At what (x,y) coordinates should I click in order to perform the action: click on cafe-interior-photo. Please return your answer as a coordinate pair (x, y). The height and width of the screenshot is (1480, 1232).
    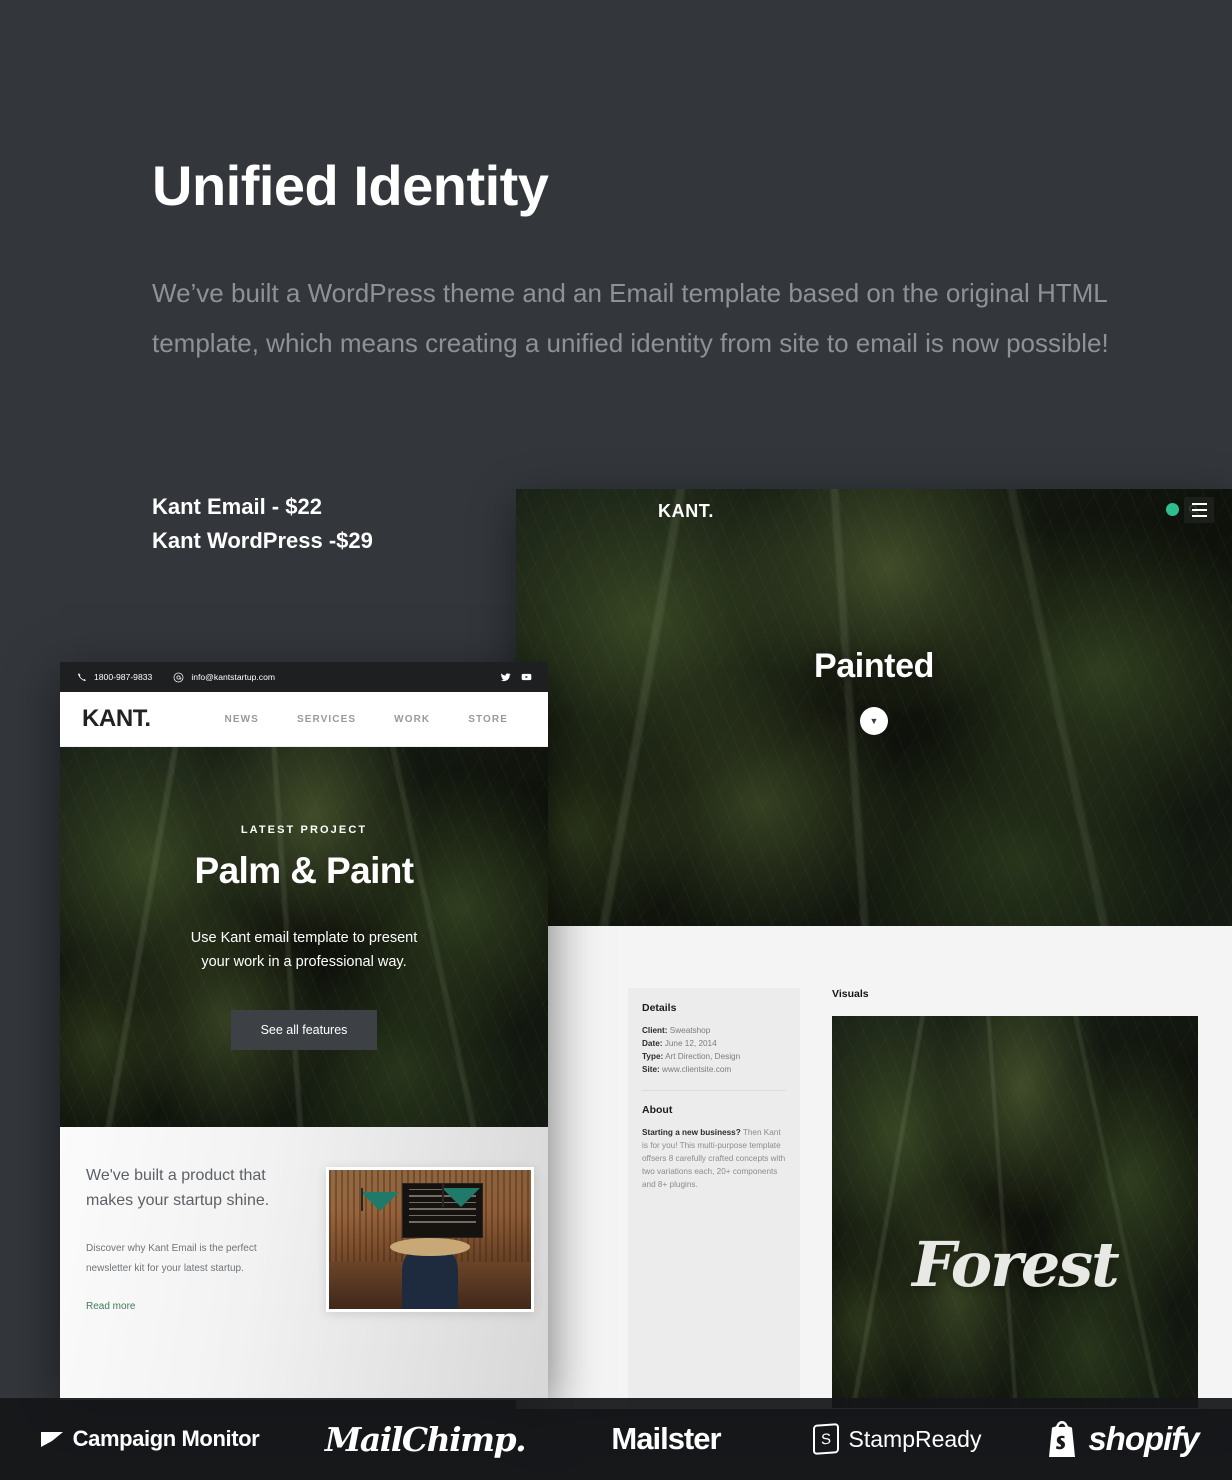
    Looking at the image, I should click on (430, 1239).